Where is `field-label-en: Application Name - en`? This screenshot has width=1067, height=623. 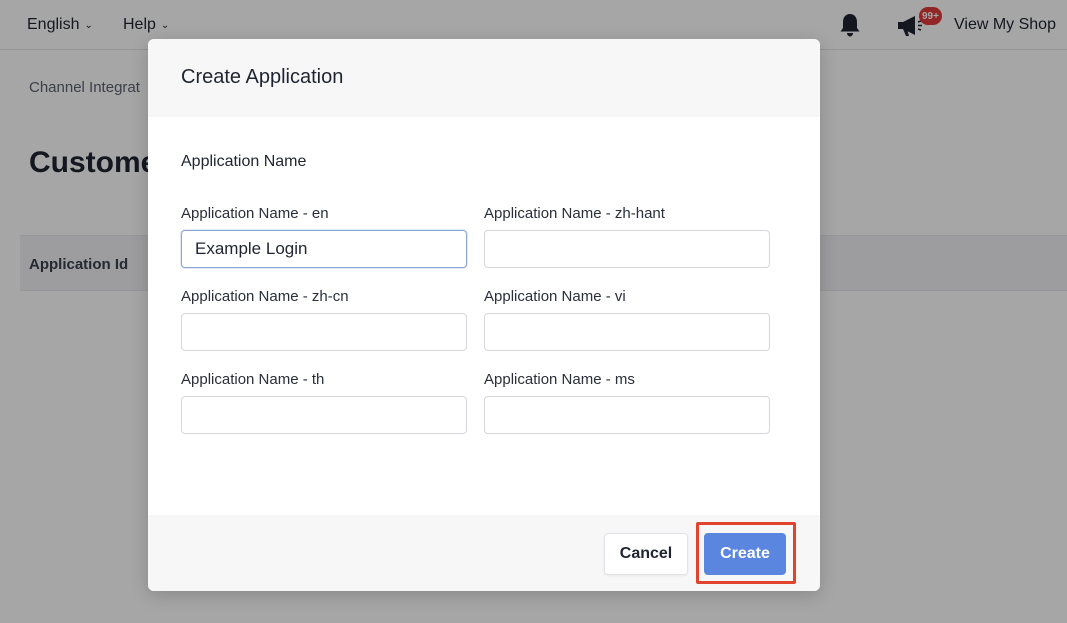
field-label-en: Application Name - en is located at coordinates (255, 213).